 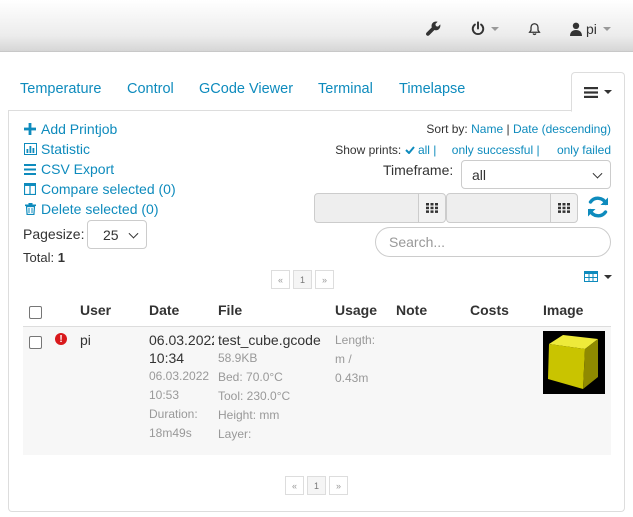 What do you see at coordinates (418, 170) in the screenshot?
I see `timeframe-label: Timeframe:` at bounding box center [418, 170].